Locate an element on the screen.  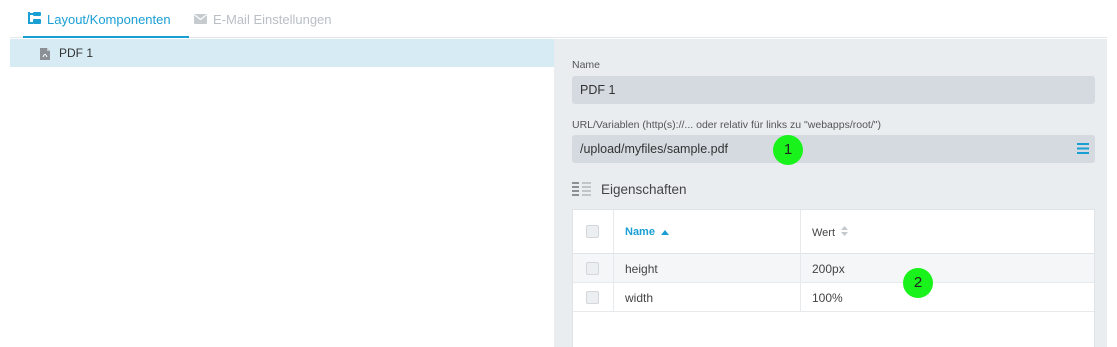
properties-title: Eigenschaften is located at coordinates (644, 189).